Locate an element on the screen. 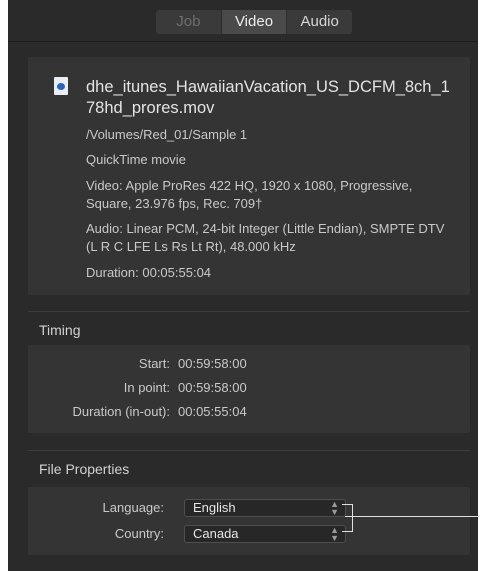  country-label: Country: is located at coordinates (139, 533).